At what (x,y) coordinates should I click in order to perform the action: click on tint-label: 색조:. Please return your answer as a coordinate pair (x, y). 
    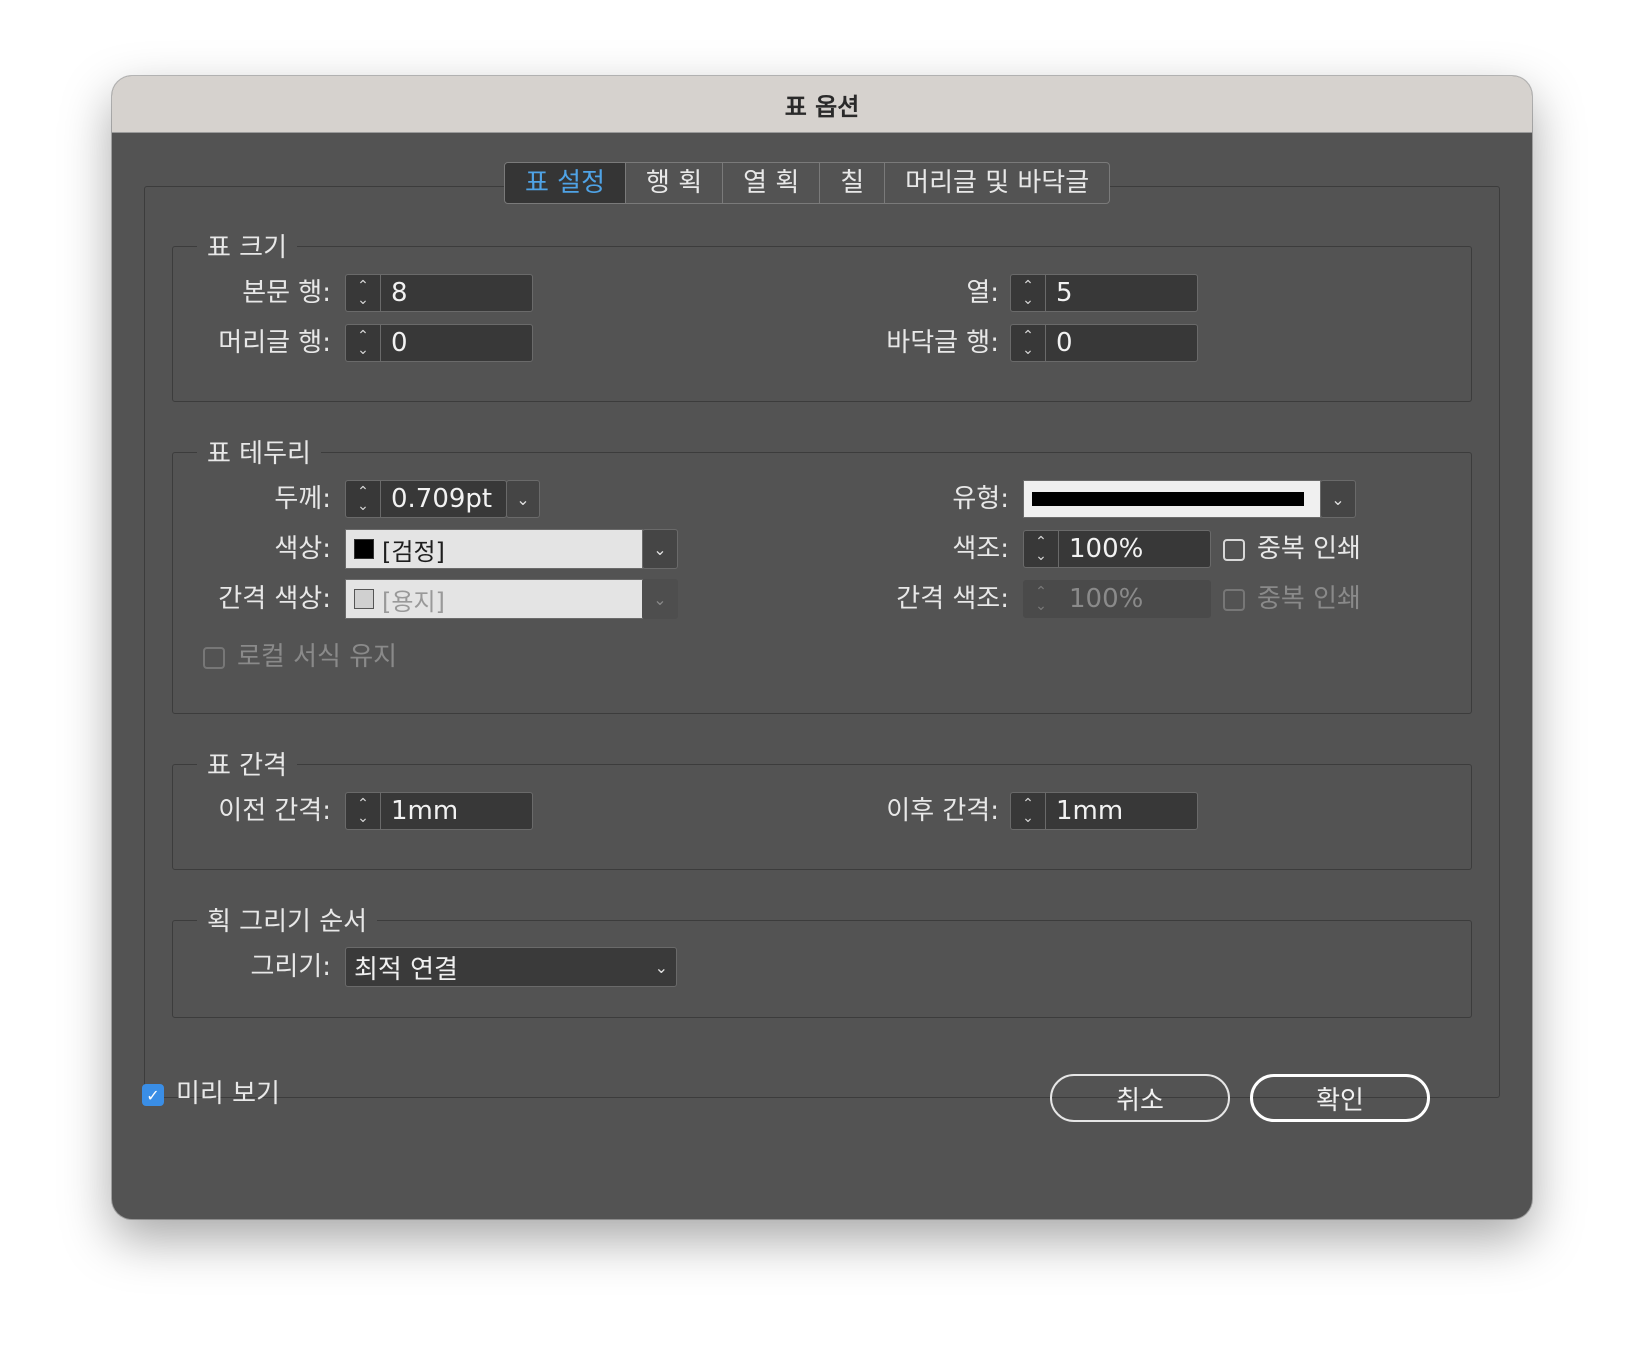
    Looking at the image, I should click on (980, 549).